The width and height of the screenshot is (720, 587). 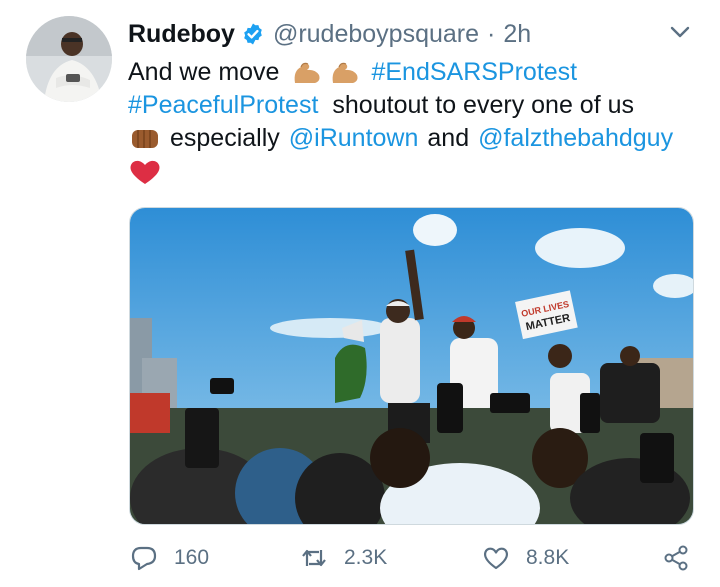 What do you see at coordinates (145, 172) in the screenshot?
I see `red-heart-emoji` at bounding box center [145, 172].